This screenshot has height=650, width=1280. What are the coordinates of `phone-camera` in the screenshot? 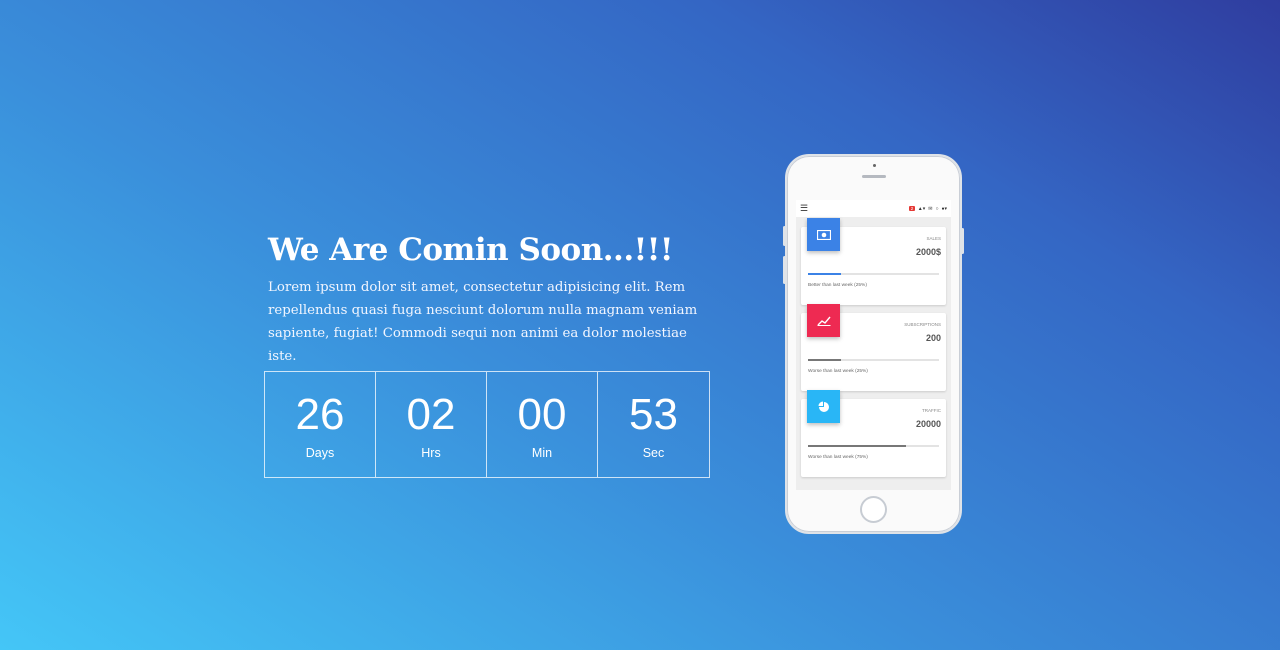 It's located at (874, 165).